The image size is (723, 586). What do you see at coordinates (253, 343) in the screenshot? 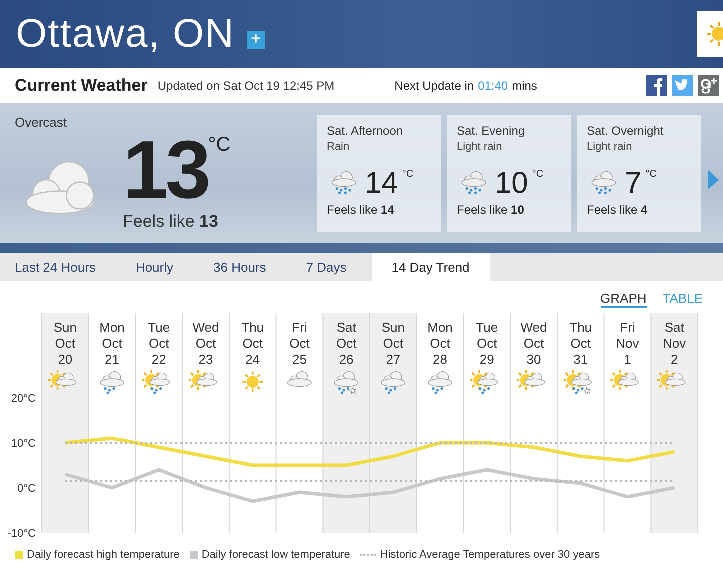
I see `day-label: Thu Oct 24` at bounding box center [253, 343].